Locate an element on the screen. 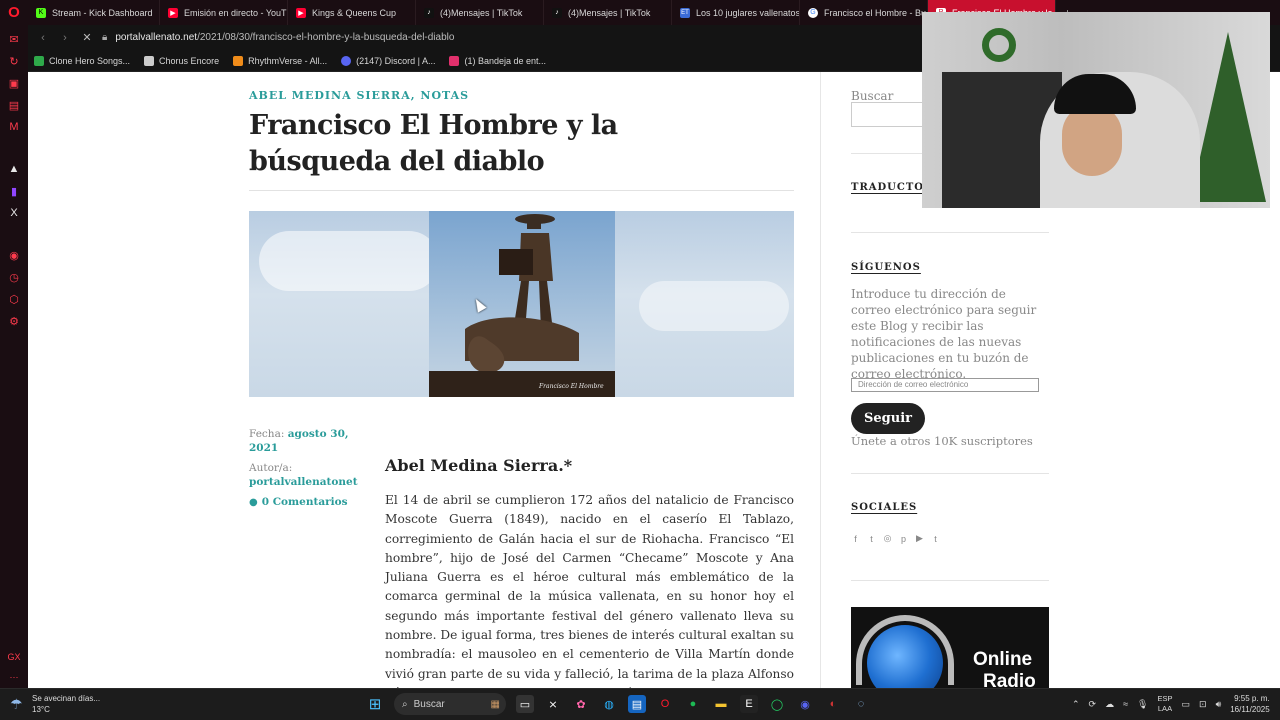 The width and height of the screenshot is (1280, 720). social-icons: f t ◎ p ▶ t is located at coordinates (895, 538).